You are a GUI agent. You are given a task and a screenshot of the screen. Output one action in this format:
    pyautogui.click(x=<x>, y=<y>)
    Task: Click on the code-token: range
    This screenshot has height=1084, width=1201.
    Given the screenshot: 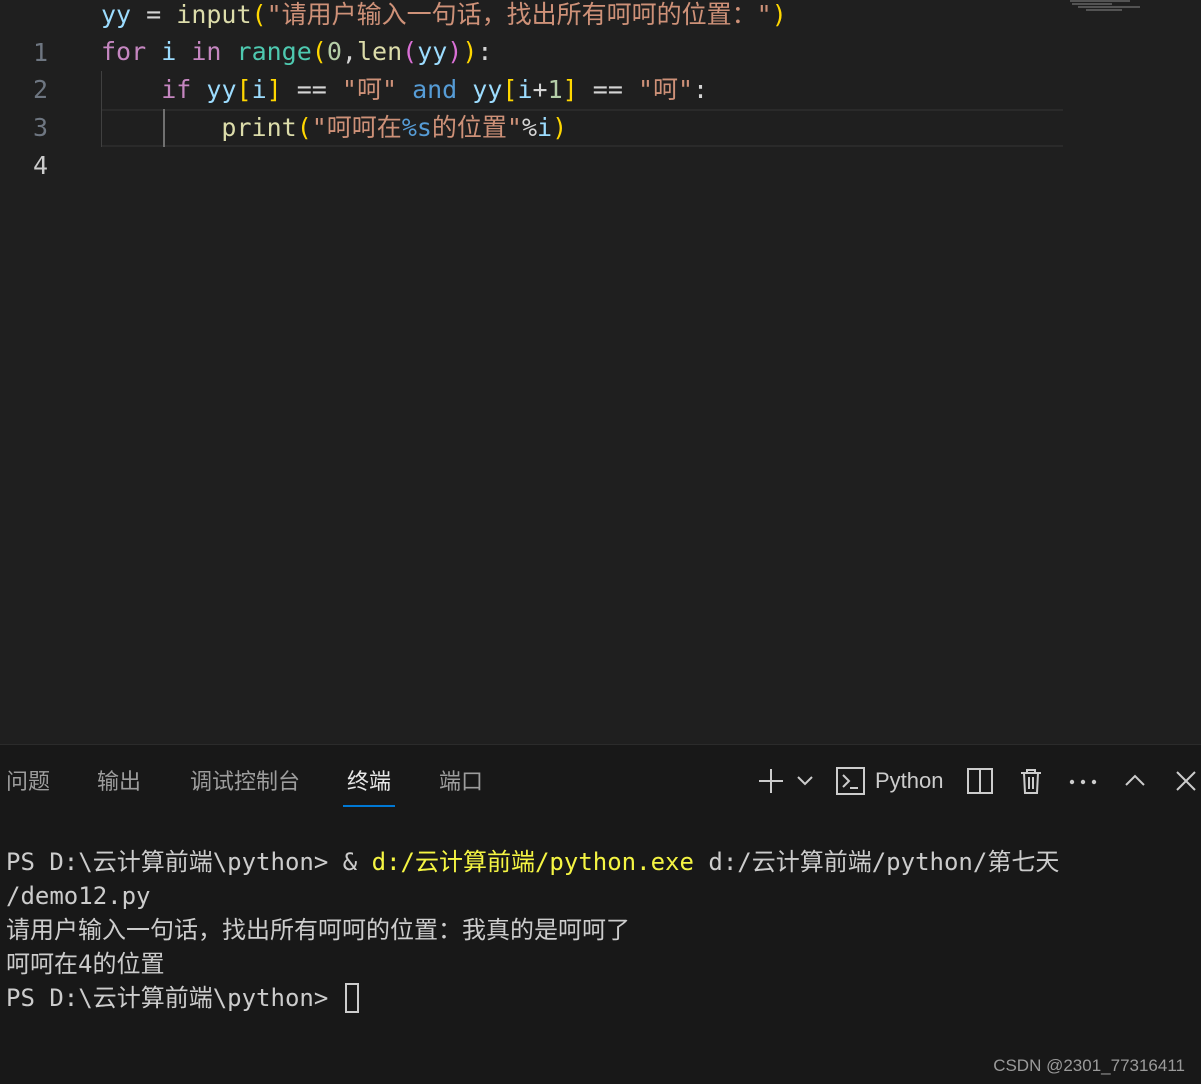 What is the action you would take?
    pyautogui.click(x=274, y=51)
    